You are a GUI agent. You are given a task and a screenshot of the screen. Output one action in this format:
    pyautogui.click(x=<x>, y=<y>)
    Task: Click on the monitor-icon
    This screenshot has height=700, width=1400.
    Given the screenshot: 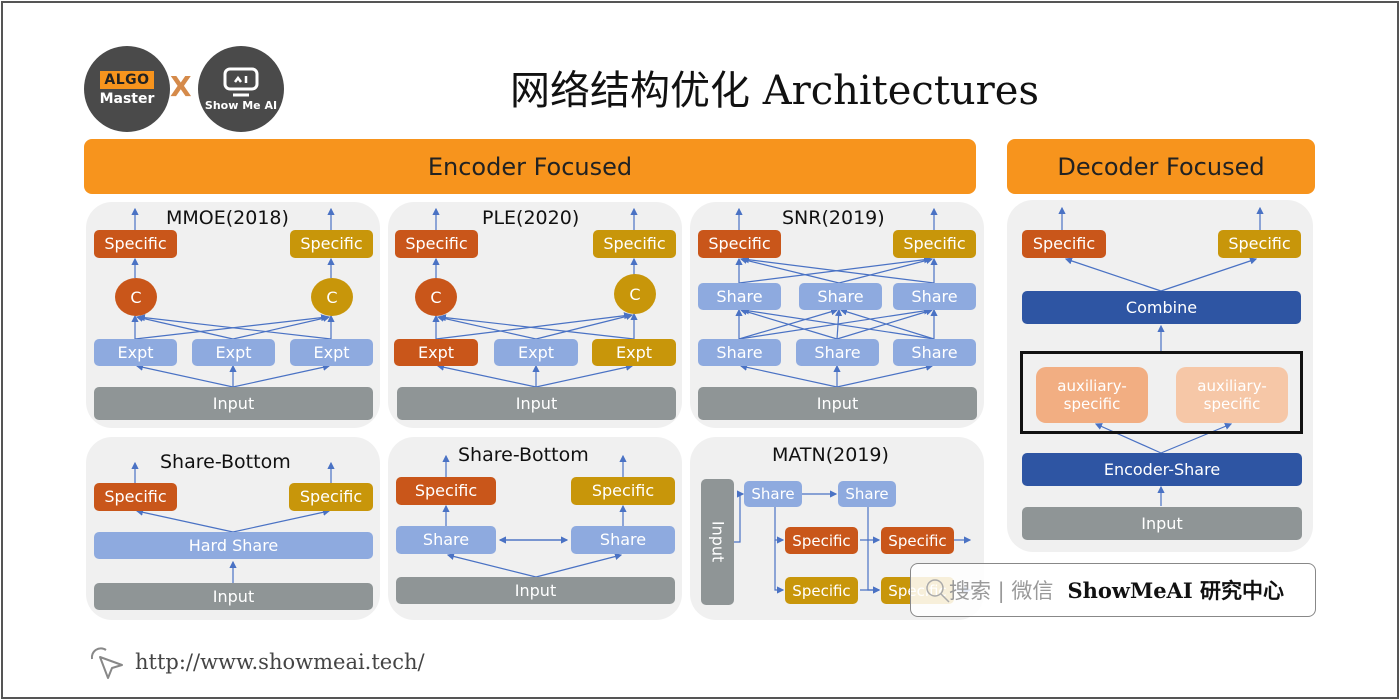 What is the action you would take?
    pyautogui.click(x=241, y=81)
    